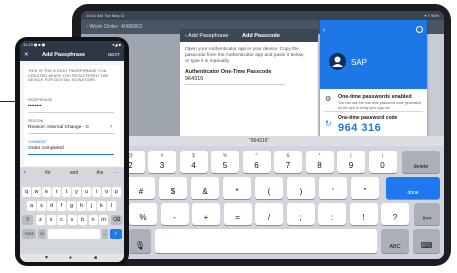 This screenshot has width=457, height=273. I want to click on suggestion-the: the, so click(100, 173).